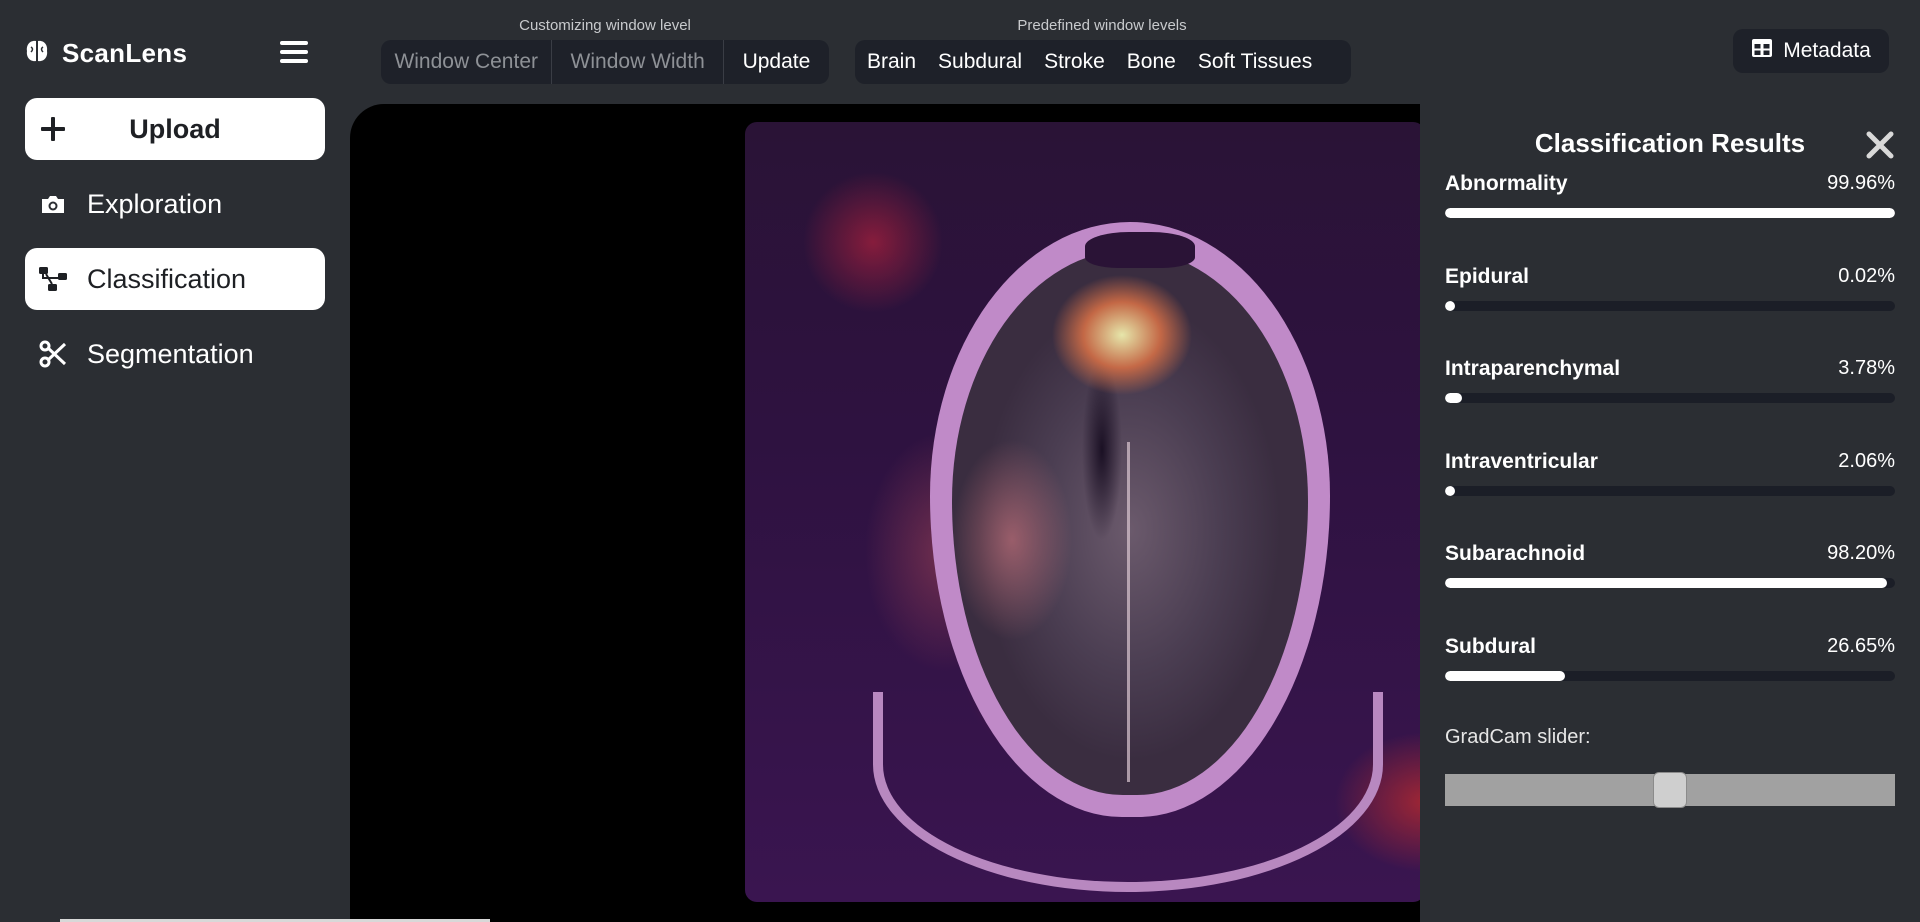 This screenshot has width=1920, height=922. Describe the element at coordinates (53, 279) in the screenshot. I see `hierarchy-icon` at that location.